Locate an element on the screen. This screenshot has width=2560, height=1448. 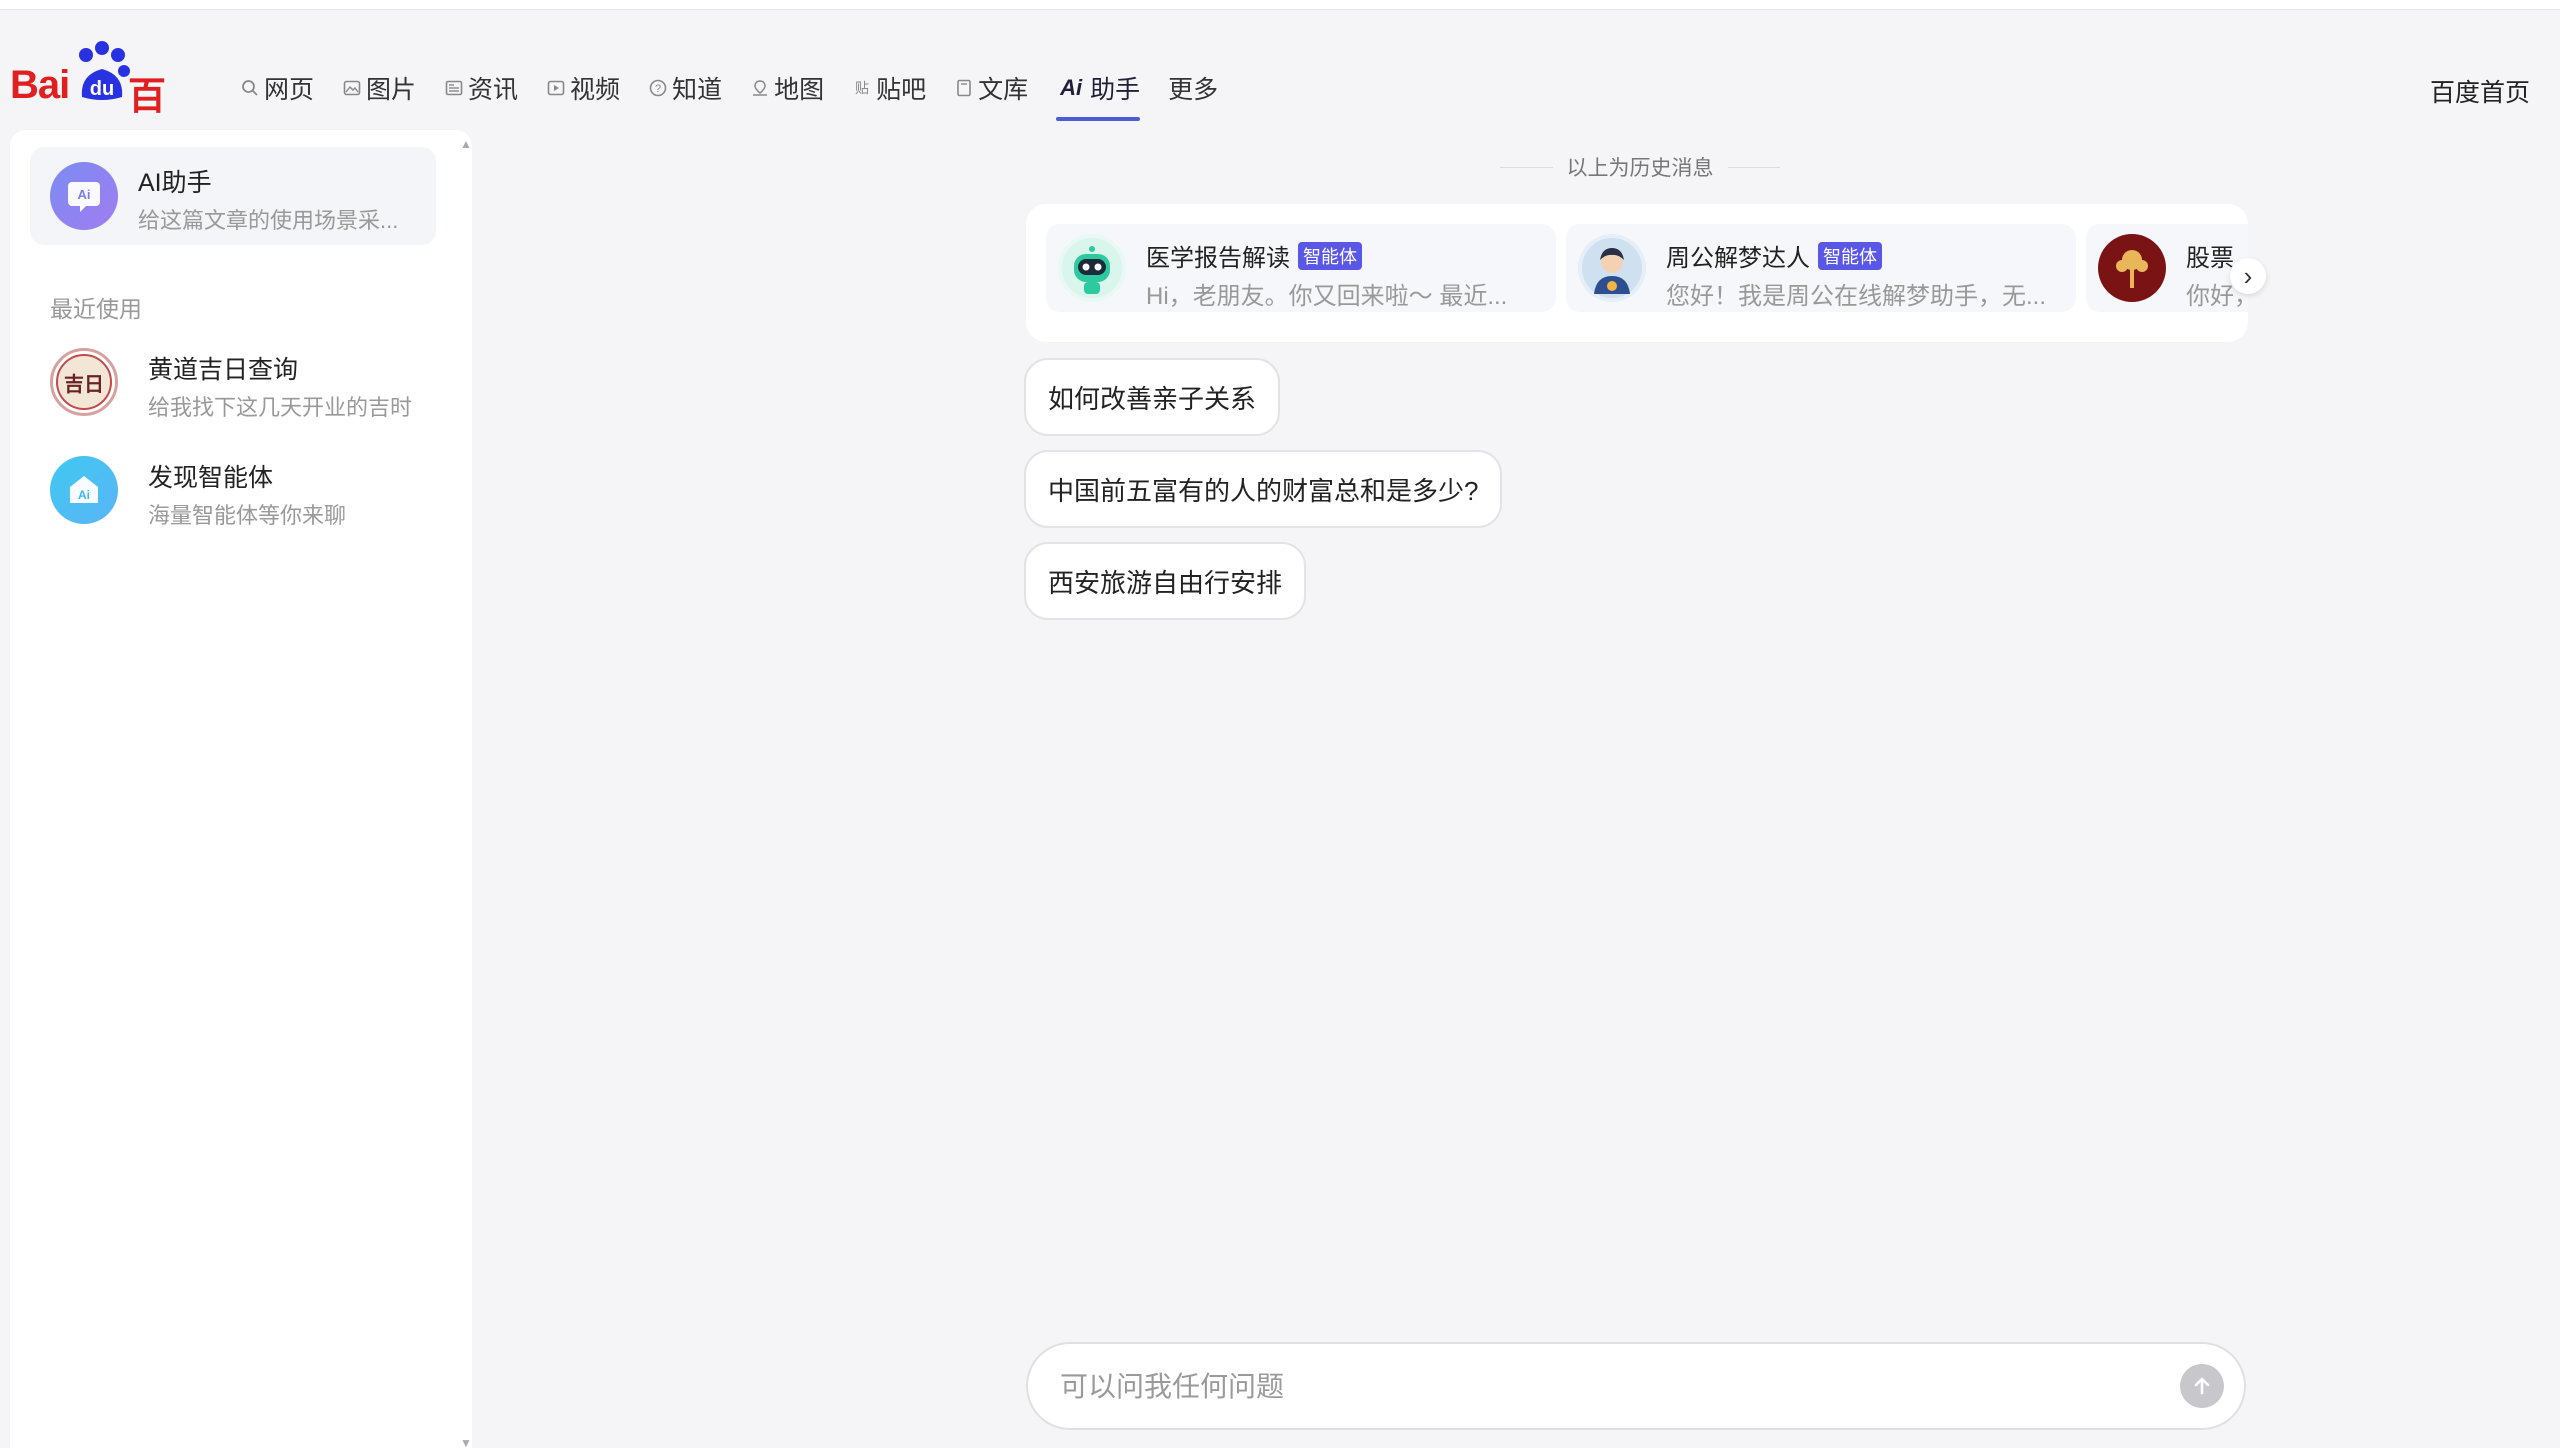
recent-label: 最近使用 is located at coordinates (96, 309).